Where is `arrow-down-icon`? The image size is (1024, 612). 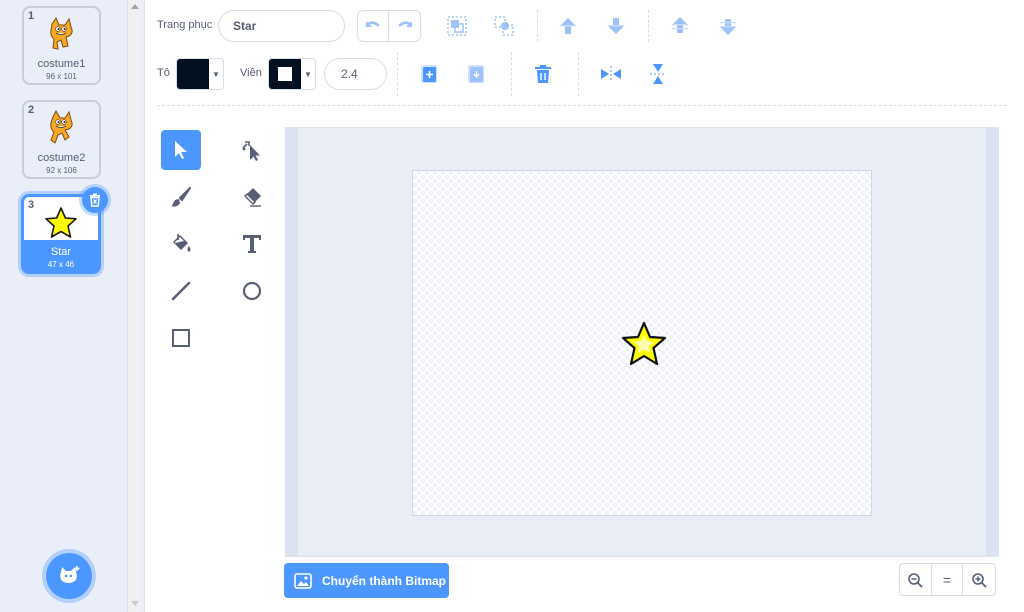
arrow-down-icon is located at coordinates (616, 26).